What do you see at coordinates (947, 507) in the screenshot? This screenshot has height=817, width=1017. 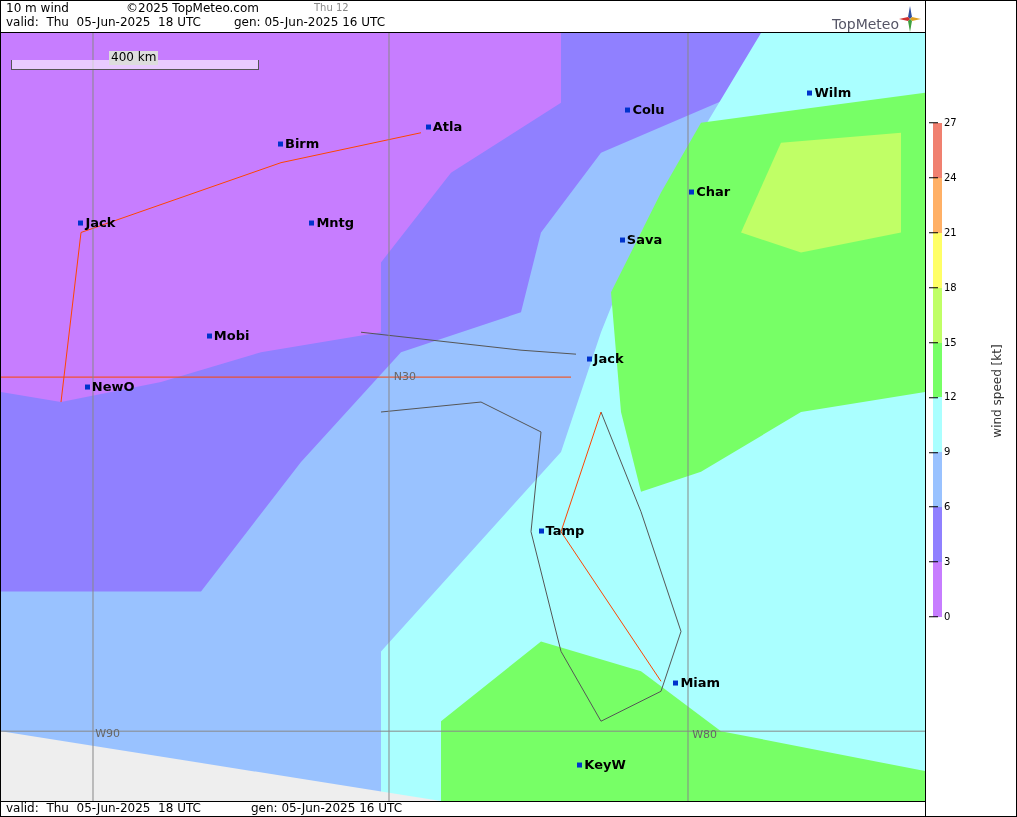 I see `tick-label: 6` at bounding box center [947, 507].